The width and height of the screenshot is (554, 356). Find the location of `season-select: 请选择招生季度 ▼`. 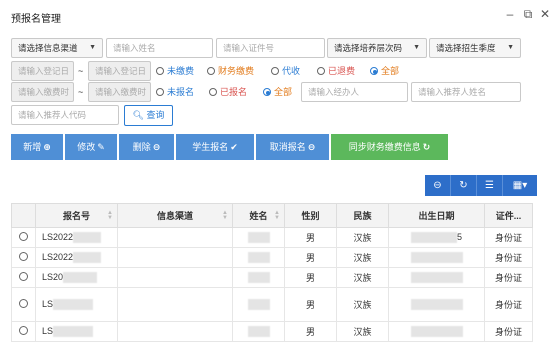

season-select: 请选择招生季度 ▼ is located at coordinates (475, 48).